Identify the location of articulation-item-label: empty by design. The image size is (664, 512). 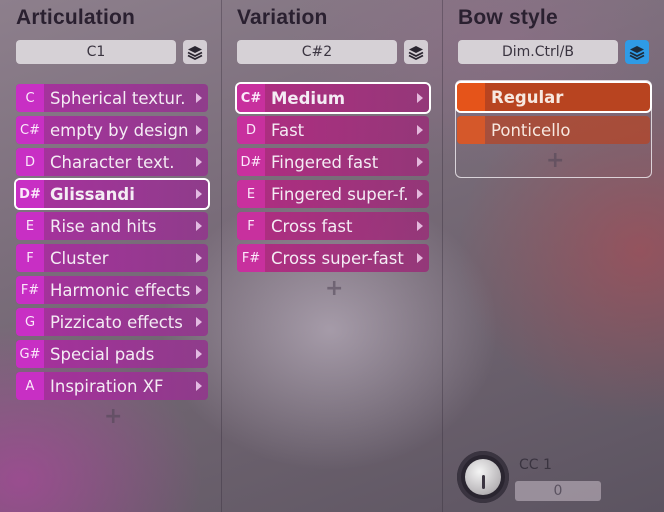
(119, 130).